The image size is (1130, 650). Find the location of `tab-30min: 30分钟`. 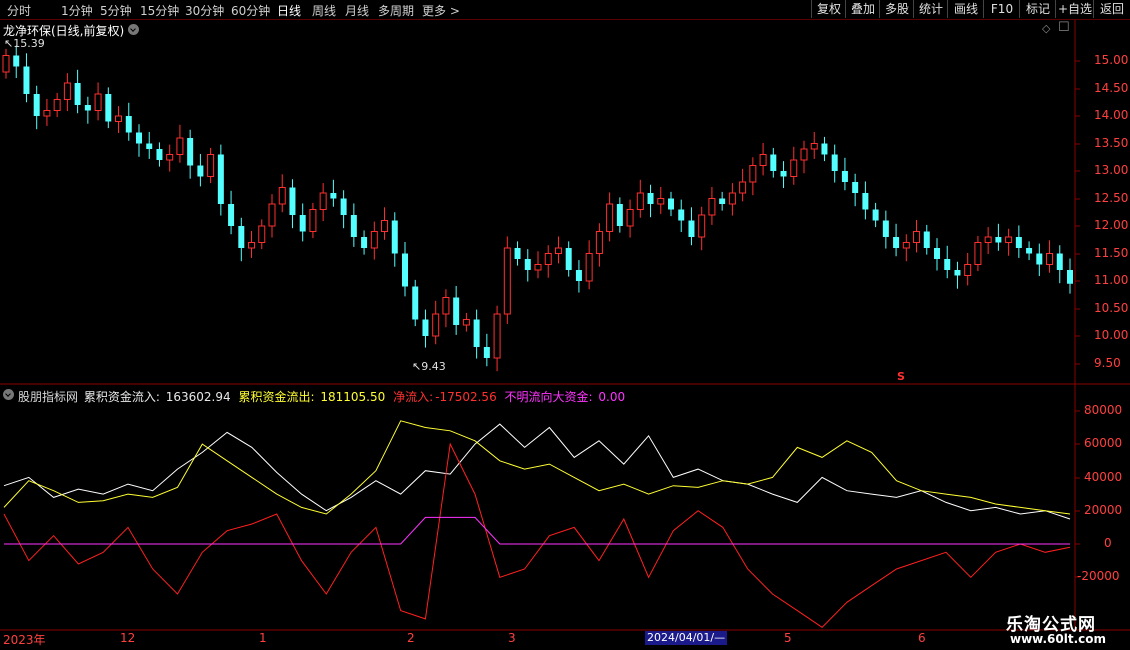

tab-30min: 30分钟 is located at coordinates (204, 10).